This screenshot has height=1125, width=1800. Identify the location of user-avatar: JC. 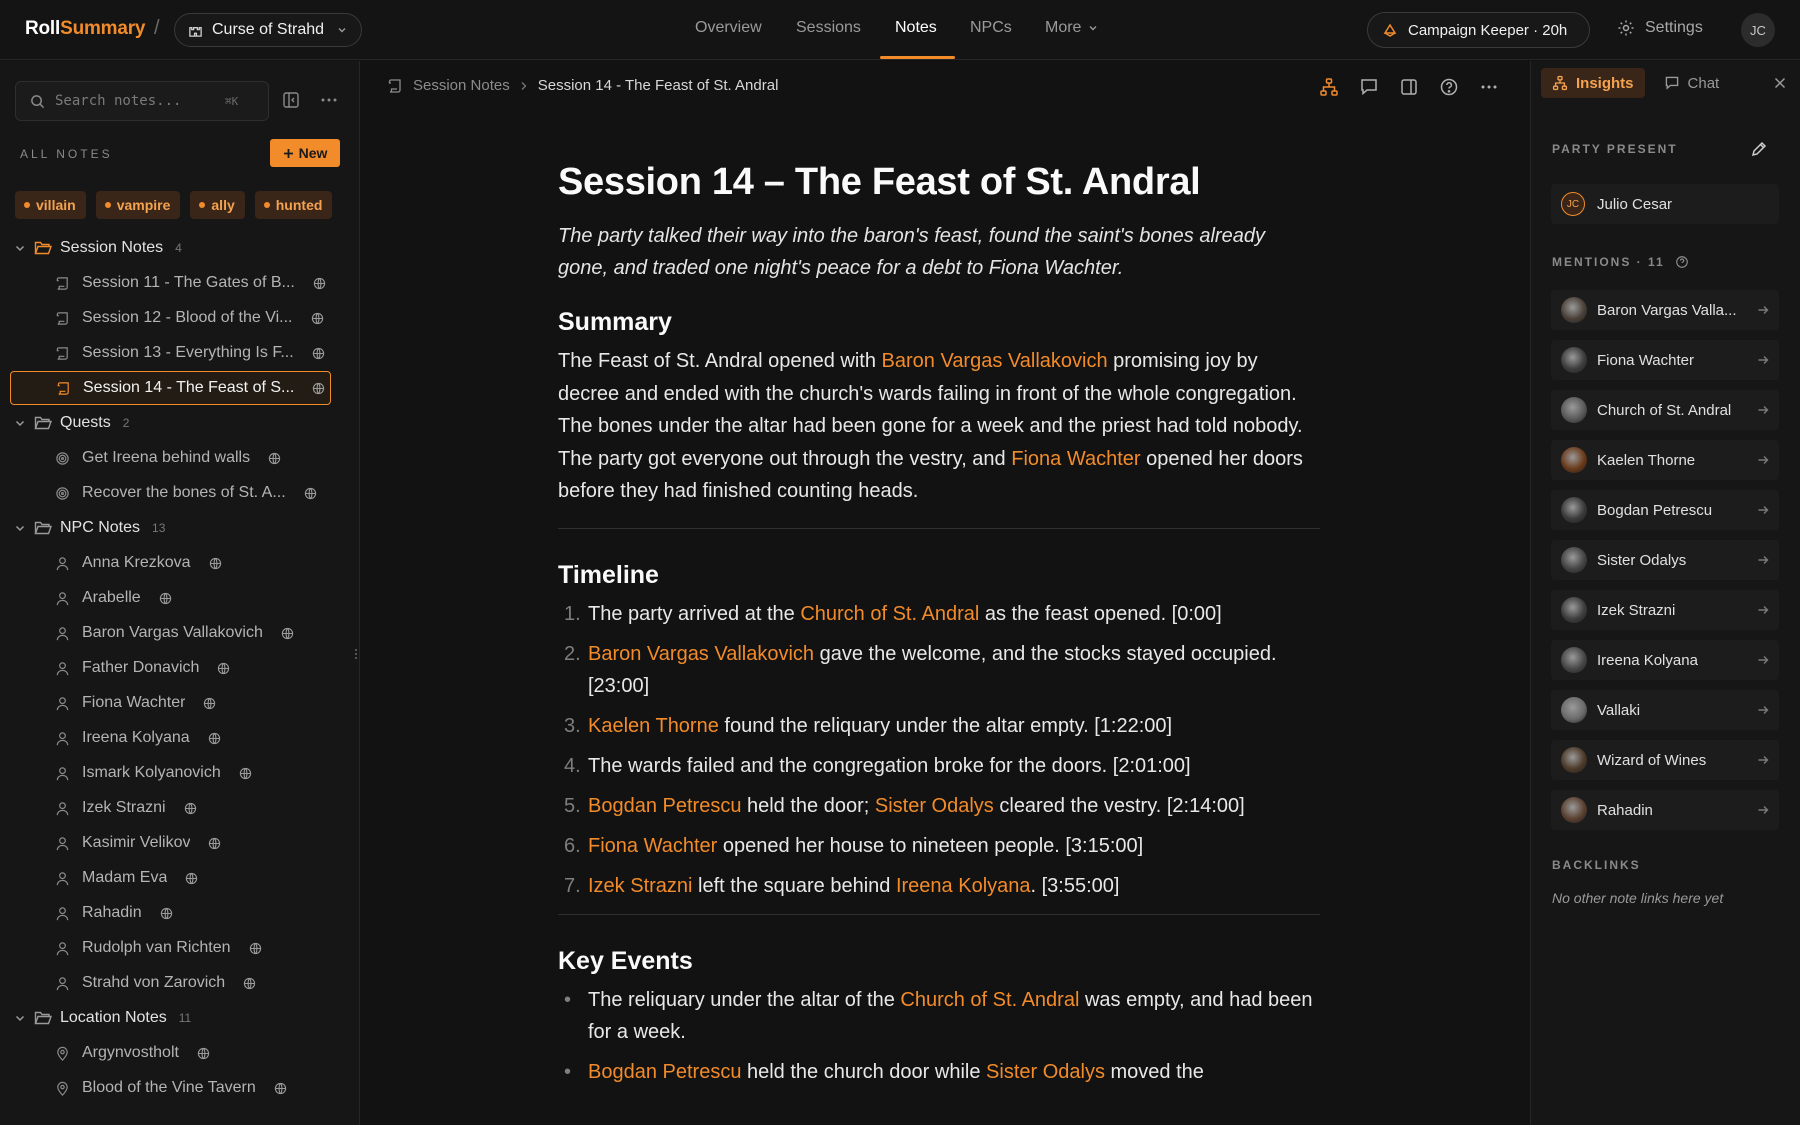
(1758, 30).